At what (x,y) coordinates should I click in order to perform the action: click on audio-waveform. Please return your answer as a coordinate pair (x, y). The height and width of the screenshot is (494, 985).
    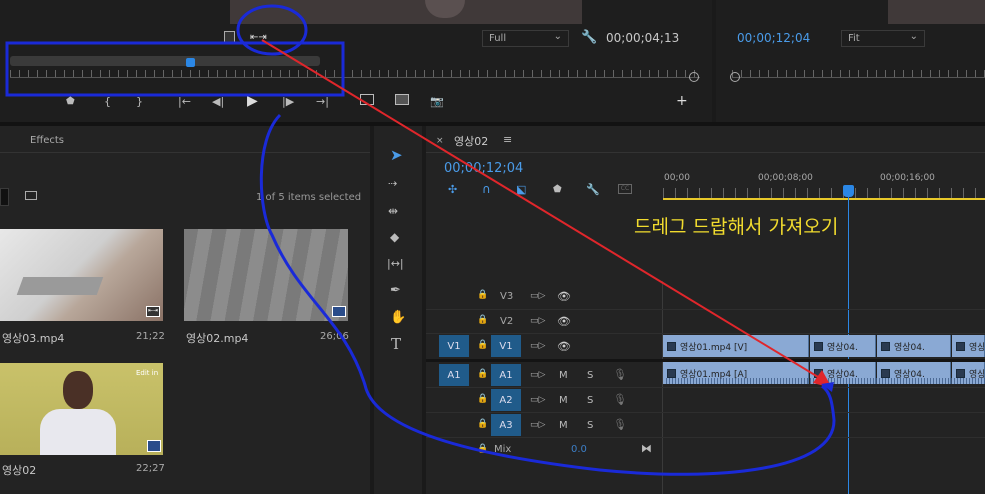
    Looking at the image, I should click on (825, 381).